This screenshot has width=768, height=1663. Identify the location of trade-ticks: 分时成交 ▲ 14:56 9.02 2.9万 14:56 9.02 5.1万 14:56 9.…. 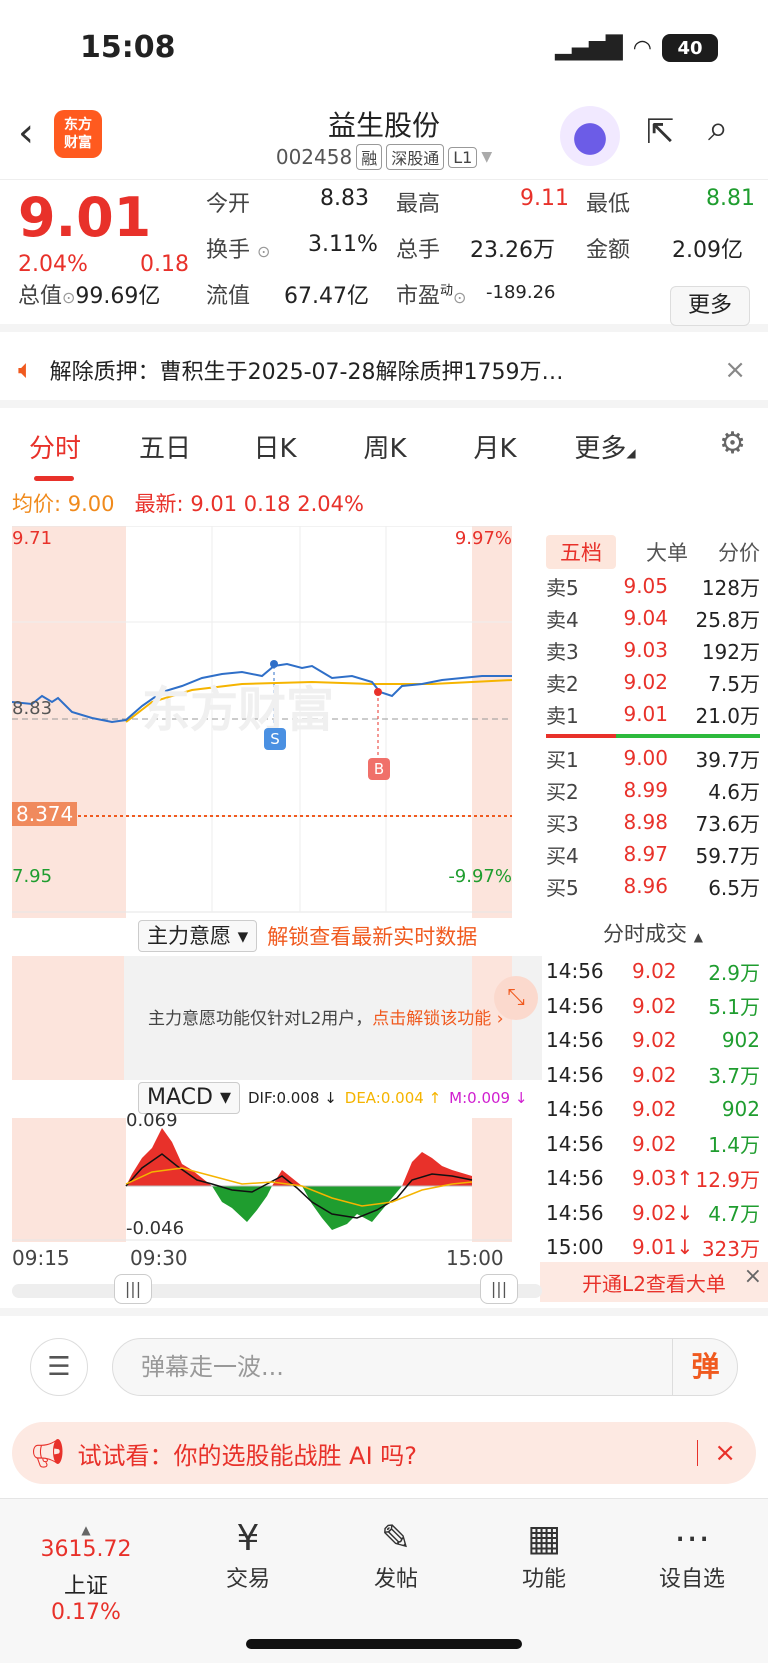
(653, 1091).